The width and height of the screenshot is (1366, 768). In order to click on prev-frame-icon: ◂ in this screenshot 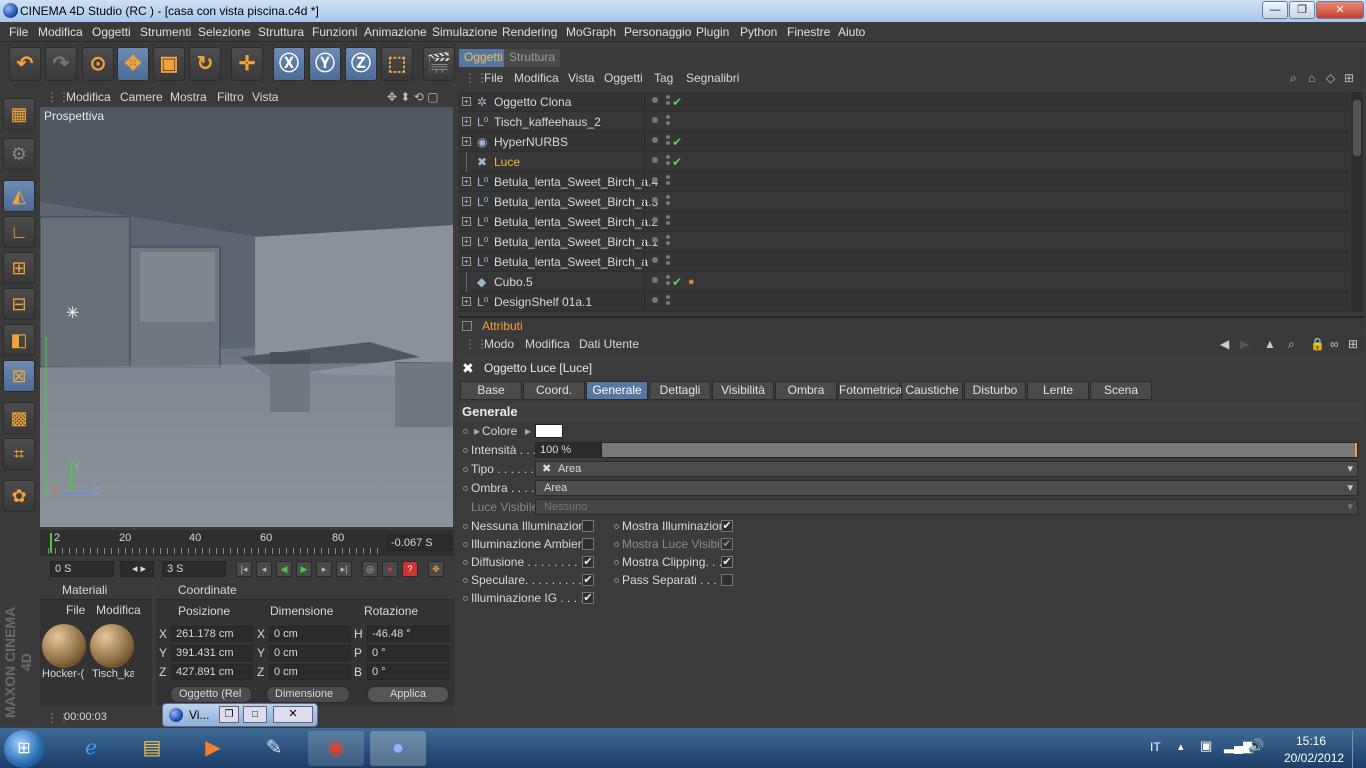, I will do `click(264, 569)`.